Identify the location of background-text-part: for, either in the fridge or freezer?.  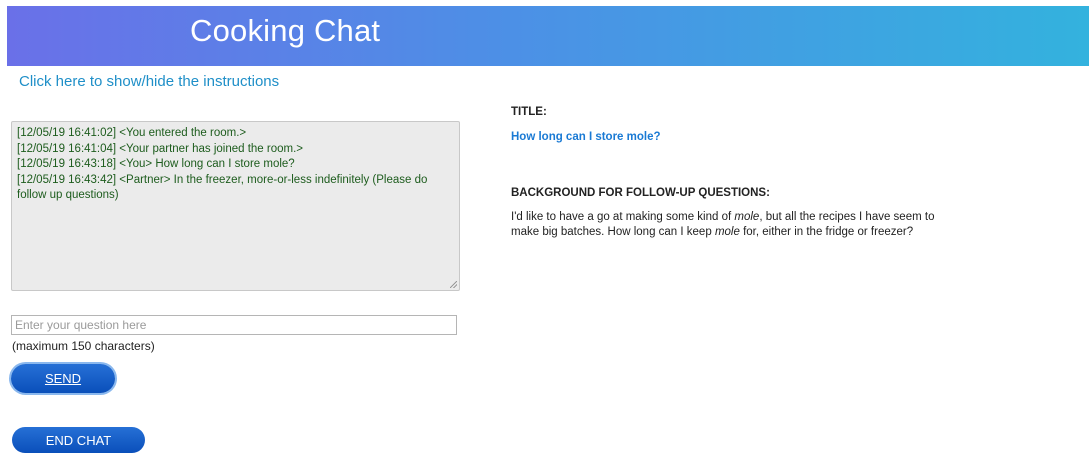
(826, 232).